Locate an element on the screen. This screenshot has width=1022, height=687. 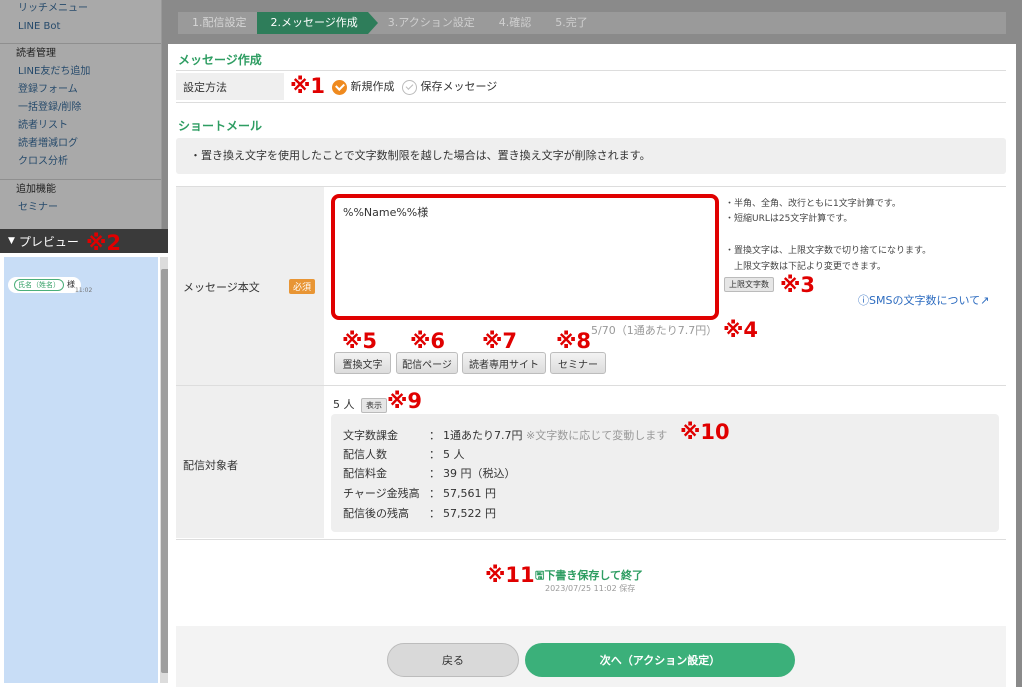
sidebar-item-line-friend-add: LINE友だち追加 is located at coordinates (80, 72).